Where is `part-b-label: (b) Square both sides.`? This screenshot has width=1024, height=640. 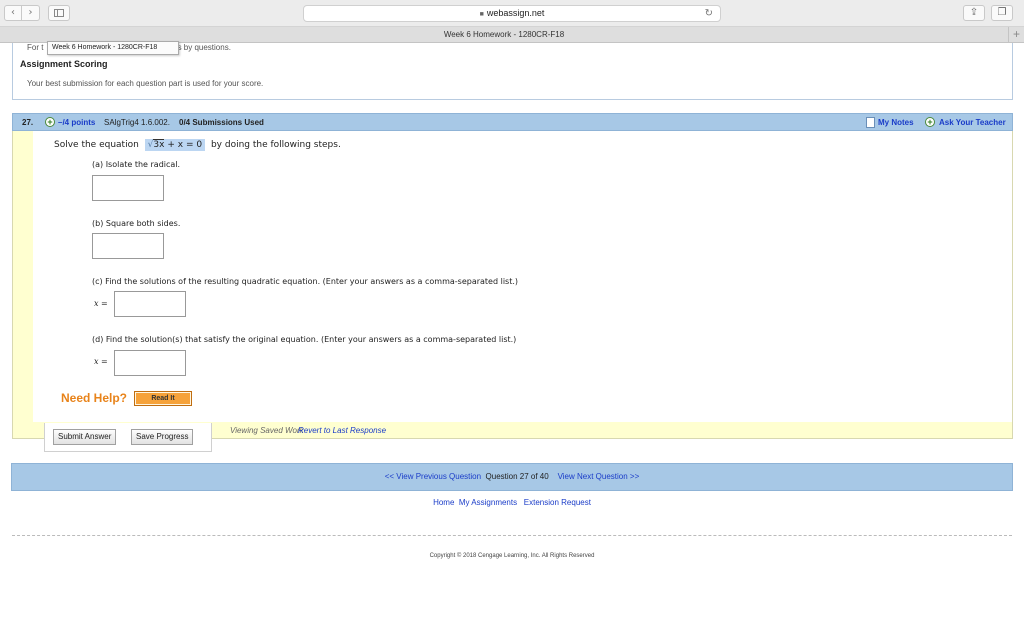 part-b-label: (b) Square both sides. is located at coordinates (136, 223).